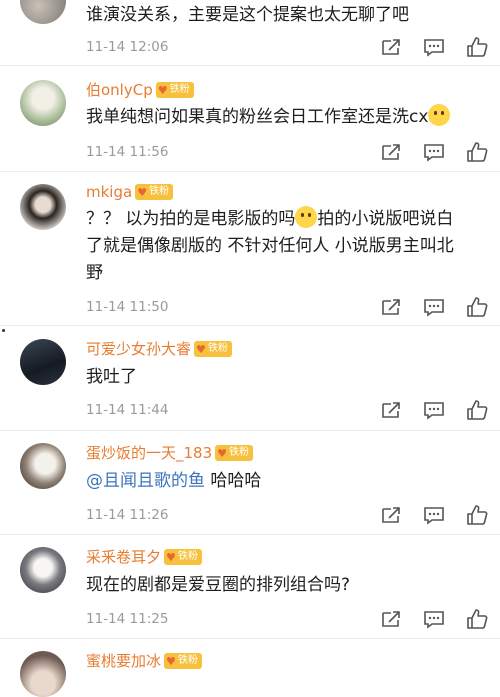  I want to click on username: 蜜桃要加冰, so click(123, 661).